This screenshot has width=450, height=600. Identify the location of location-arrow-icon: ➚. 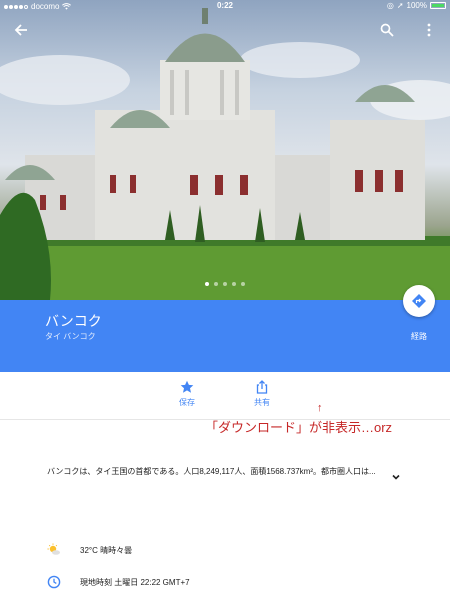
(400, 5).